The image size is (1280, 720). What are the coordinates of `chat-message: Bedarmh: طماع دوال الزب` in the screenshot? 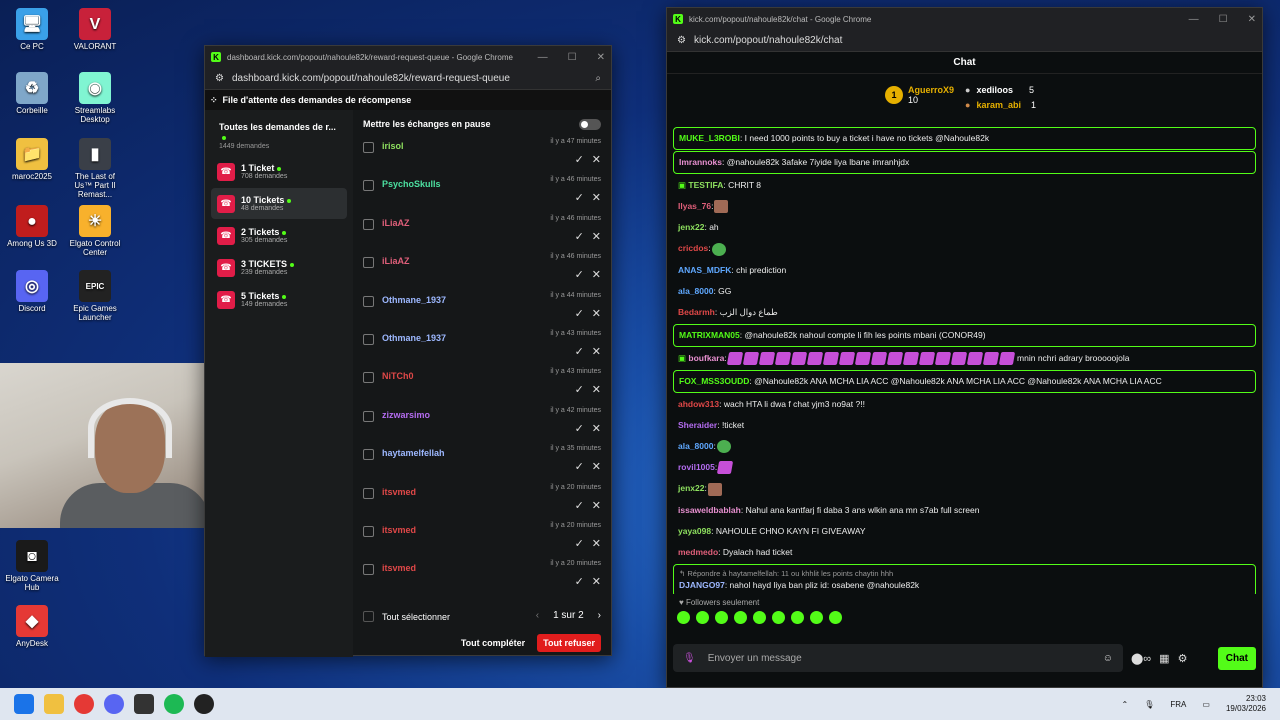 It's located at (964, 312).